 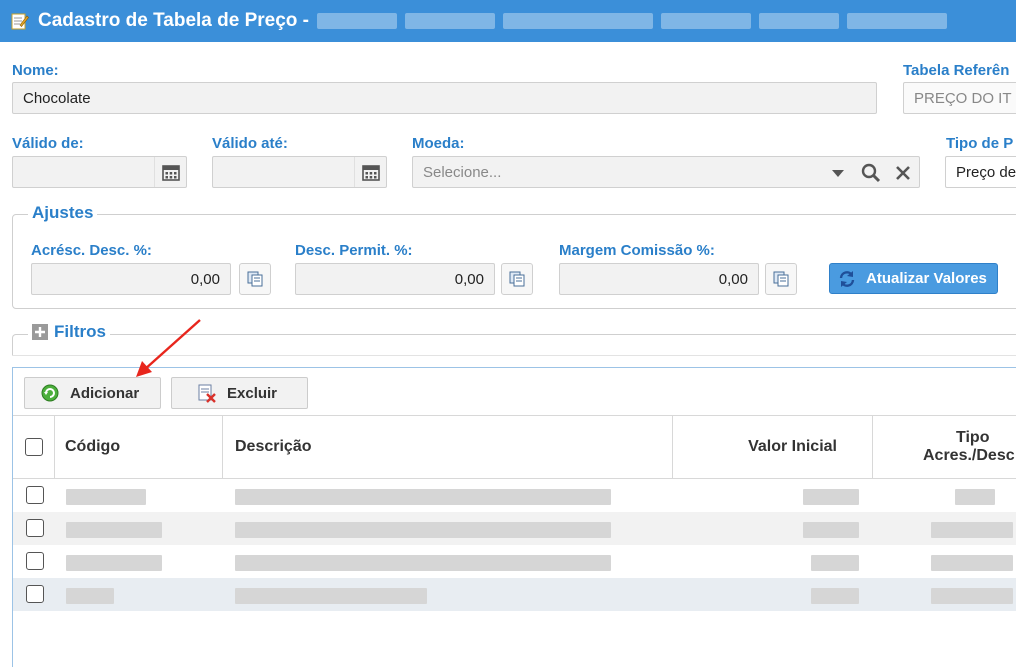 What do you see at coordinates (926, 278) in the screenshot?
I see `atualizar-valores-label: Atualizar Valores` at bounding box center [926, 278].